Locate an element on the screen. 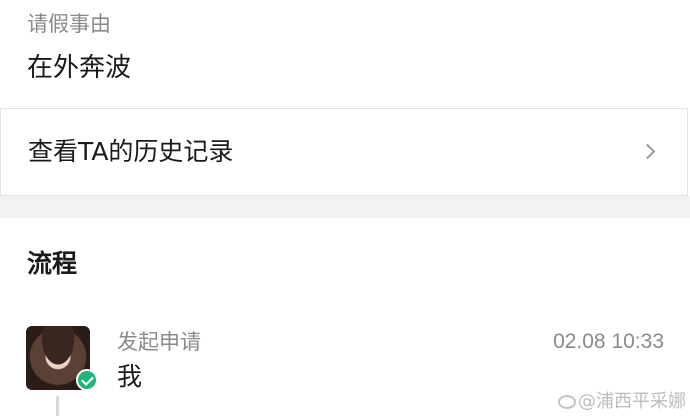  step-name: 发起申请 is located at coordinates (159, 342).